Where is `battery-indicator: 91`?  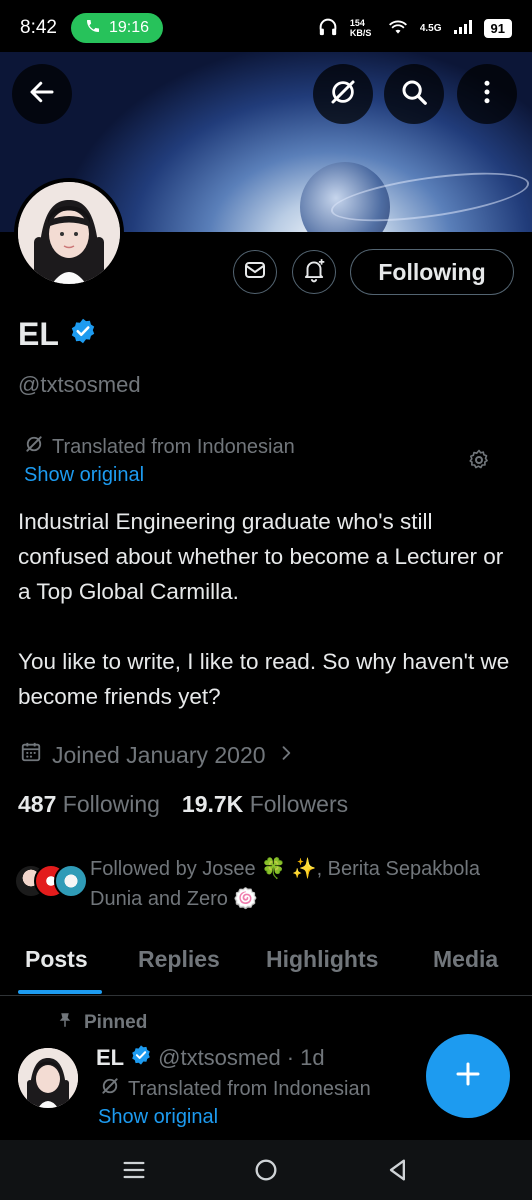 battery-indicator: 91 is located at coordinates (497, 28).